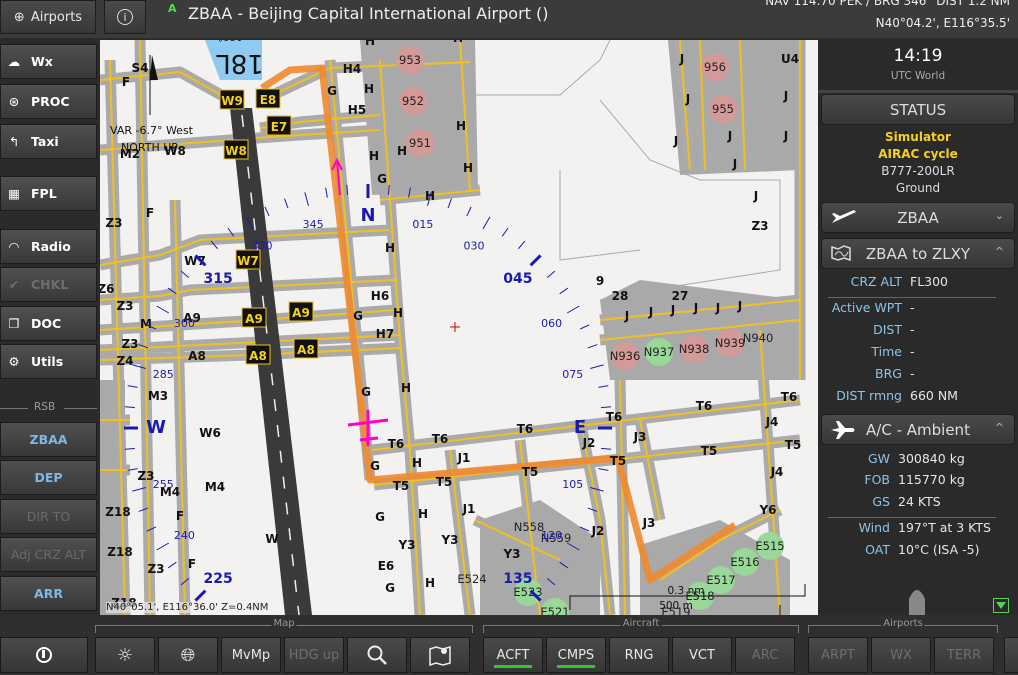 The image size is (1018, 675). I want to click on taxiway-label: E6, so click(386, 566).